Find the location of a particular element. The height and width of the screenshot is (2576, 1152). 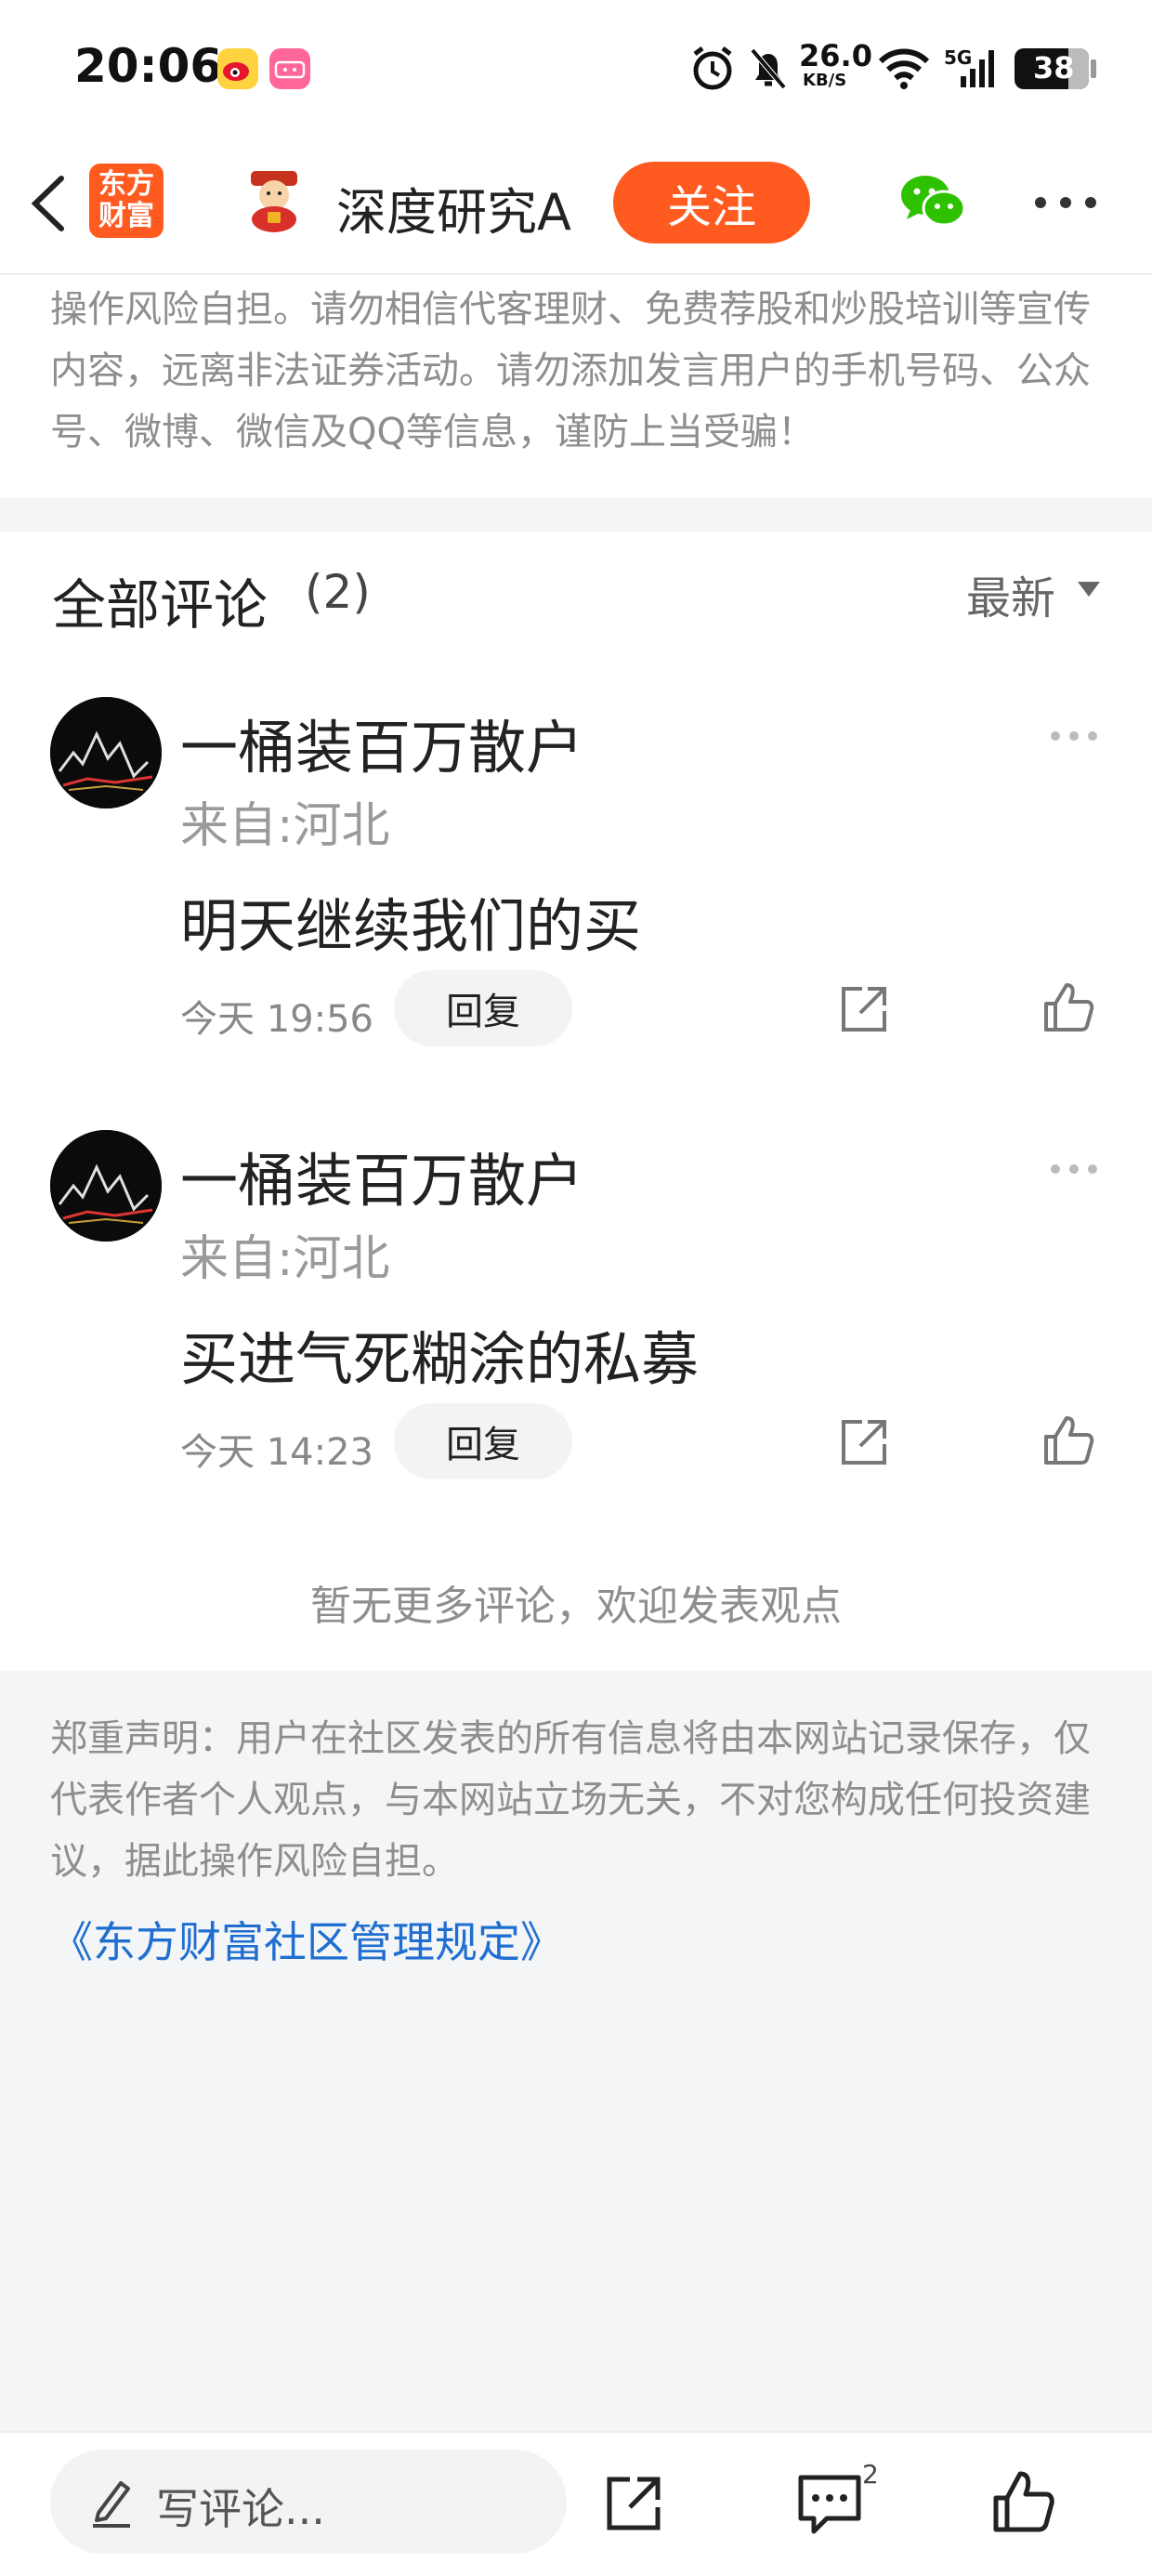

comments-title: 全部评论 is located at coordinates (160, 605).